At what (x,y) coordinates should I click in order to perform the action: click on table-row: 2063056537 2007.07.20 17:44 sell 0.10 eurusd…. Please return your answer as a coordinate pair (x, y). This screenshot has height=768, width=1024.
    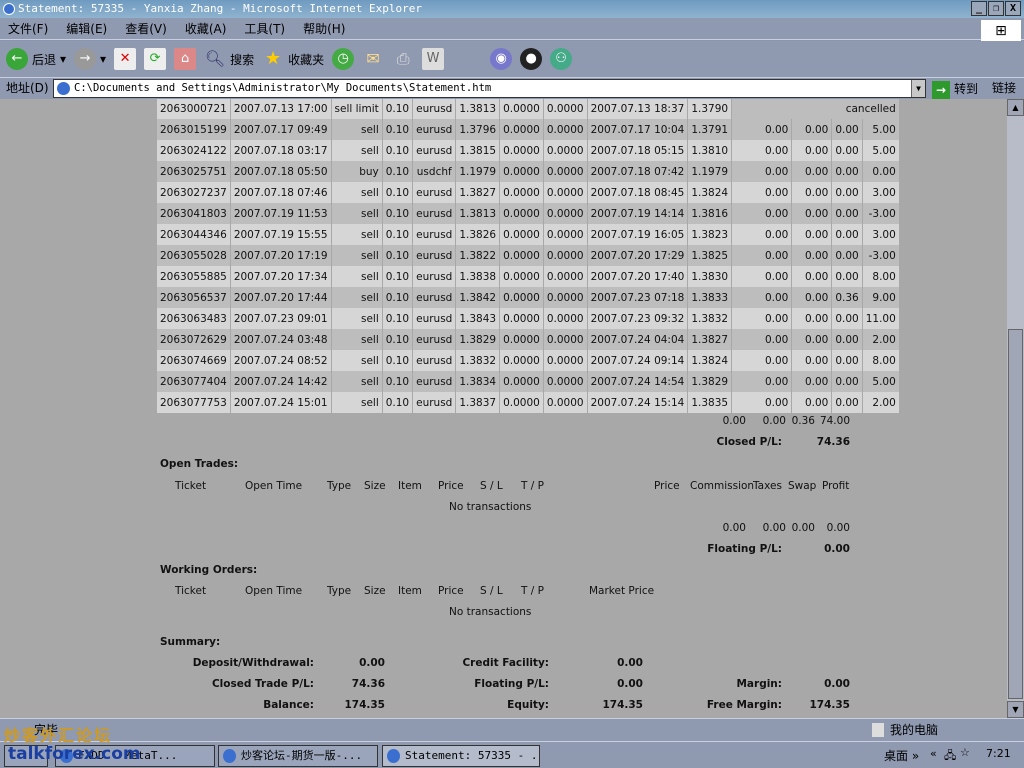
    Looking at the image, I should click on (528, 297).